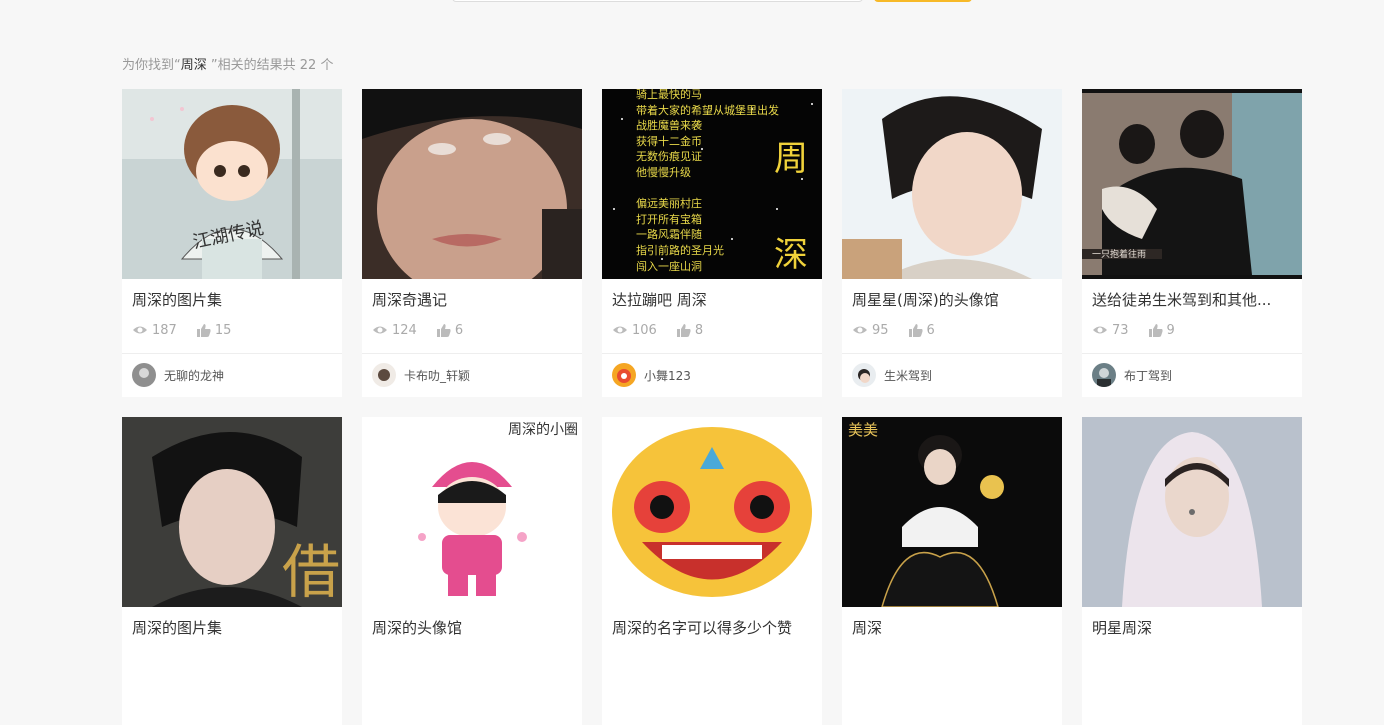  I want to click on card-title: 明星周深, so click(1194, 628).